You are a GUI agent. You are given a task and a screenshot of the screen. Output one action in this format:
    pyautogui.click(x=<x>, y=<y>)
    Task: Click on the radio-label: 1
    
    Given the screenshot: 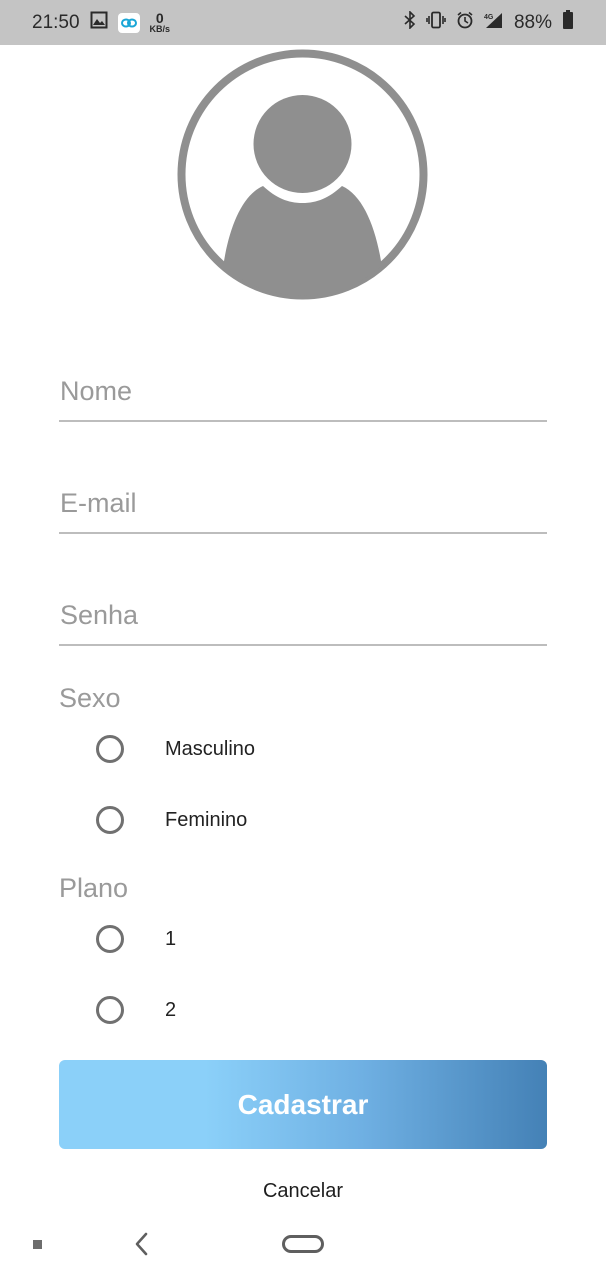 What is the action you would take?
    pyautogui.click(x=171, y=938)
    